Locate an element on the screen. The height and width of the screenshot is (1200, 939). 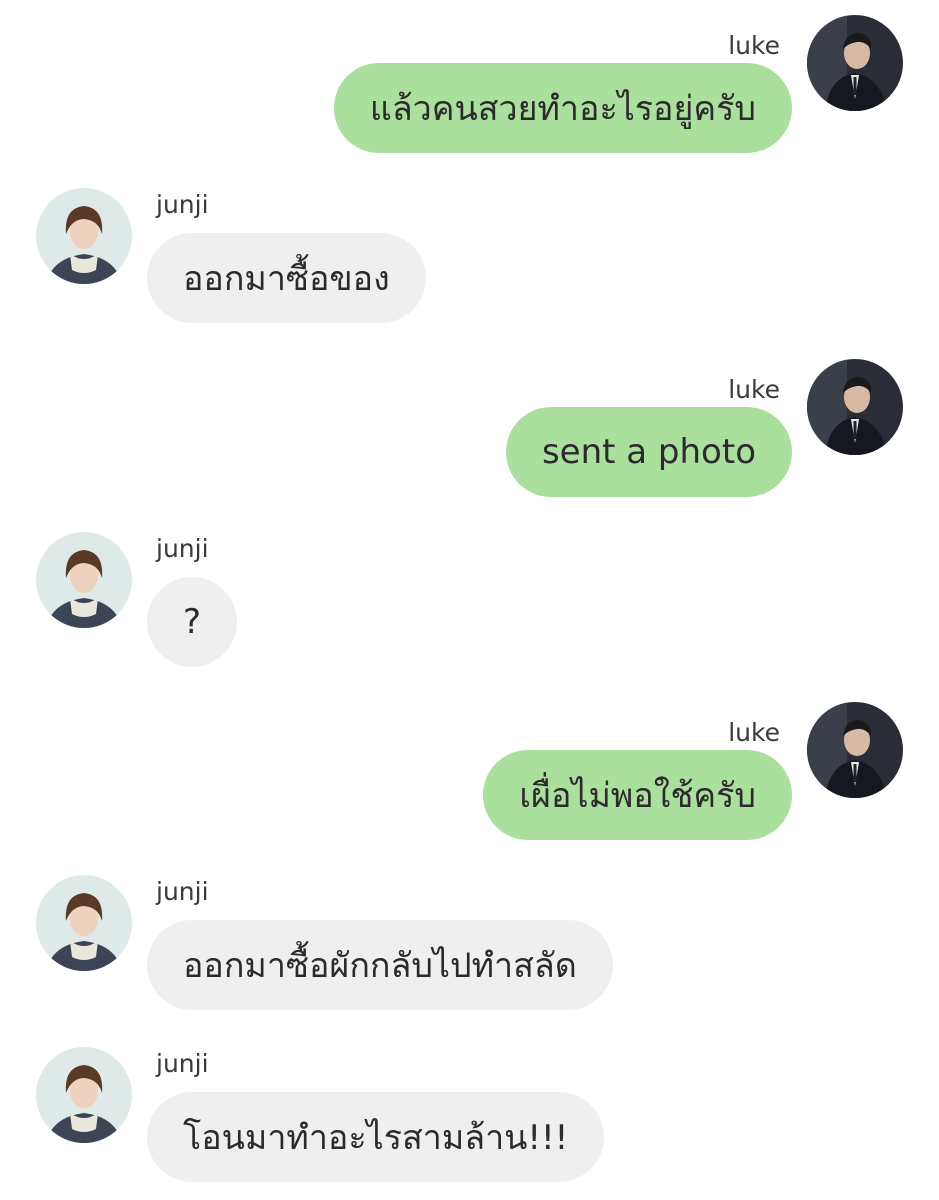
message-text: แล้วคนสวยทำอะไรอยู่ครับ is located at coordinates (562, 109).